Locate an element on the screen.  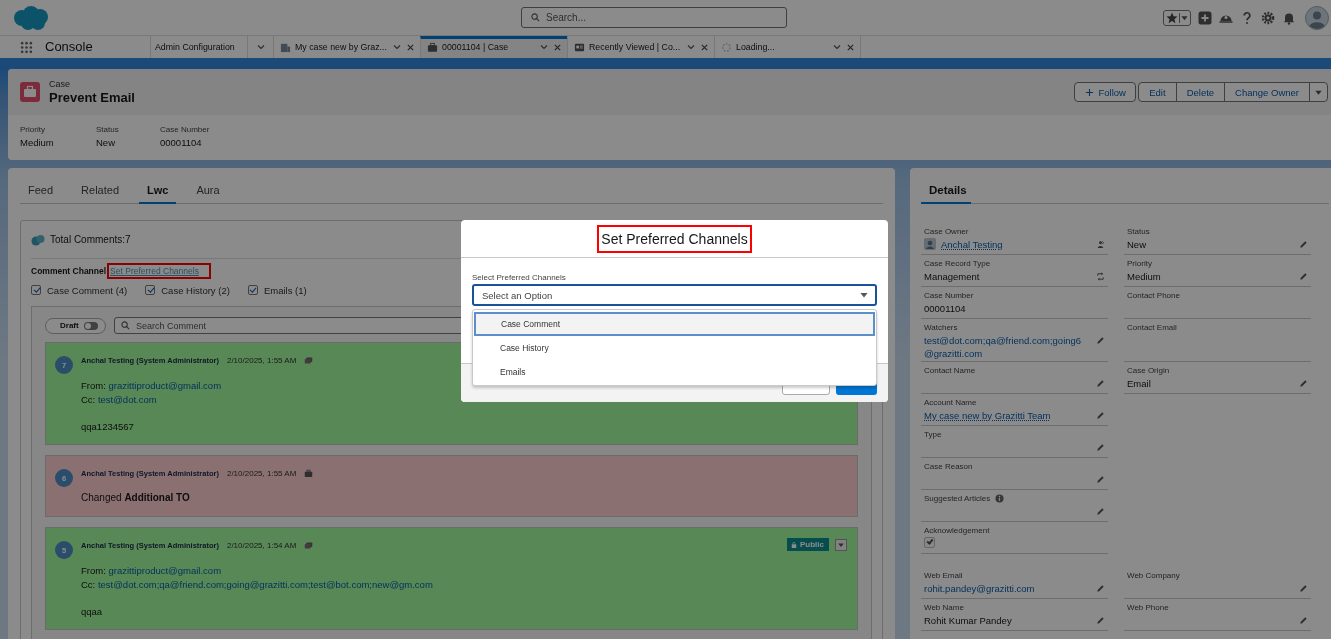
app-name: Console is located at coordinates (69, 47).